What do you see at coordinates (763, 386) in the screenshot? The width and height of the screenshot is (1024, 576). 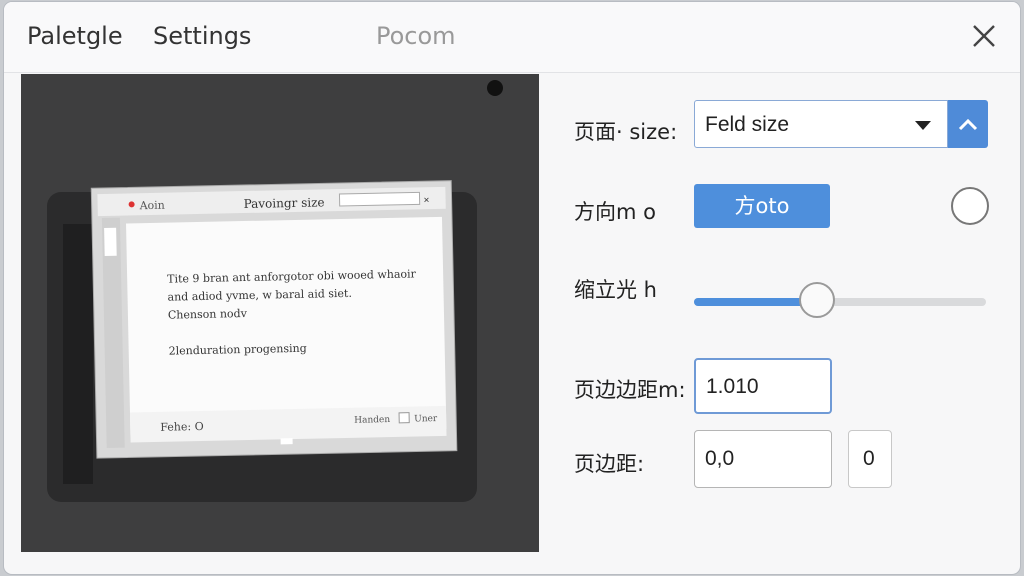 I see `margin-input: 1.010` at bounding box center [763, 386].